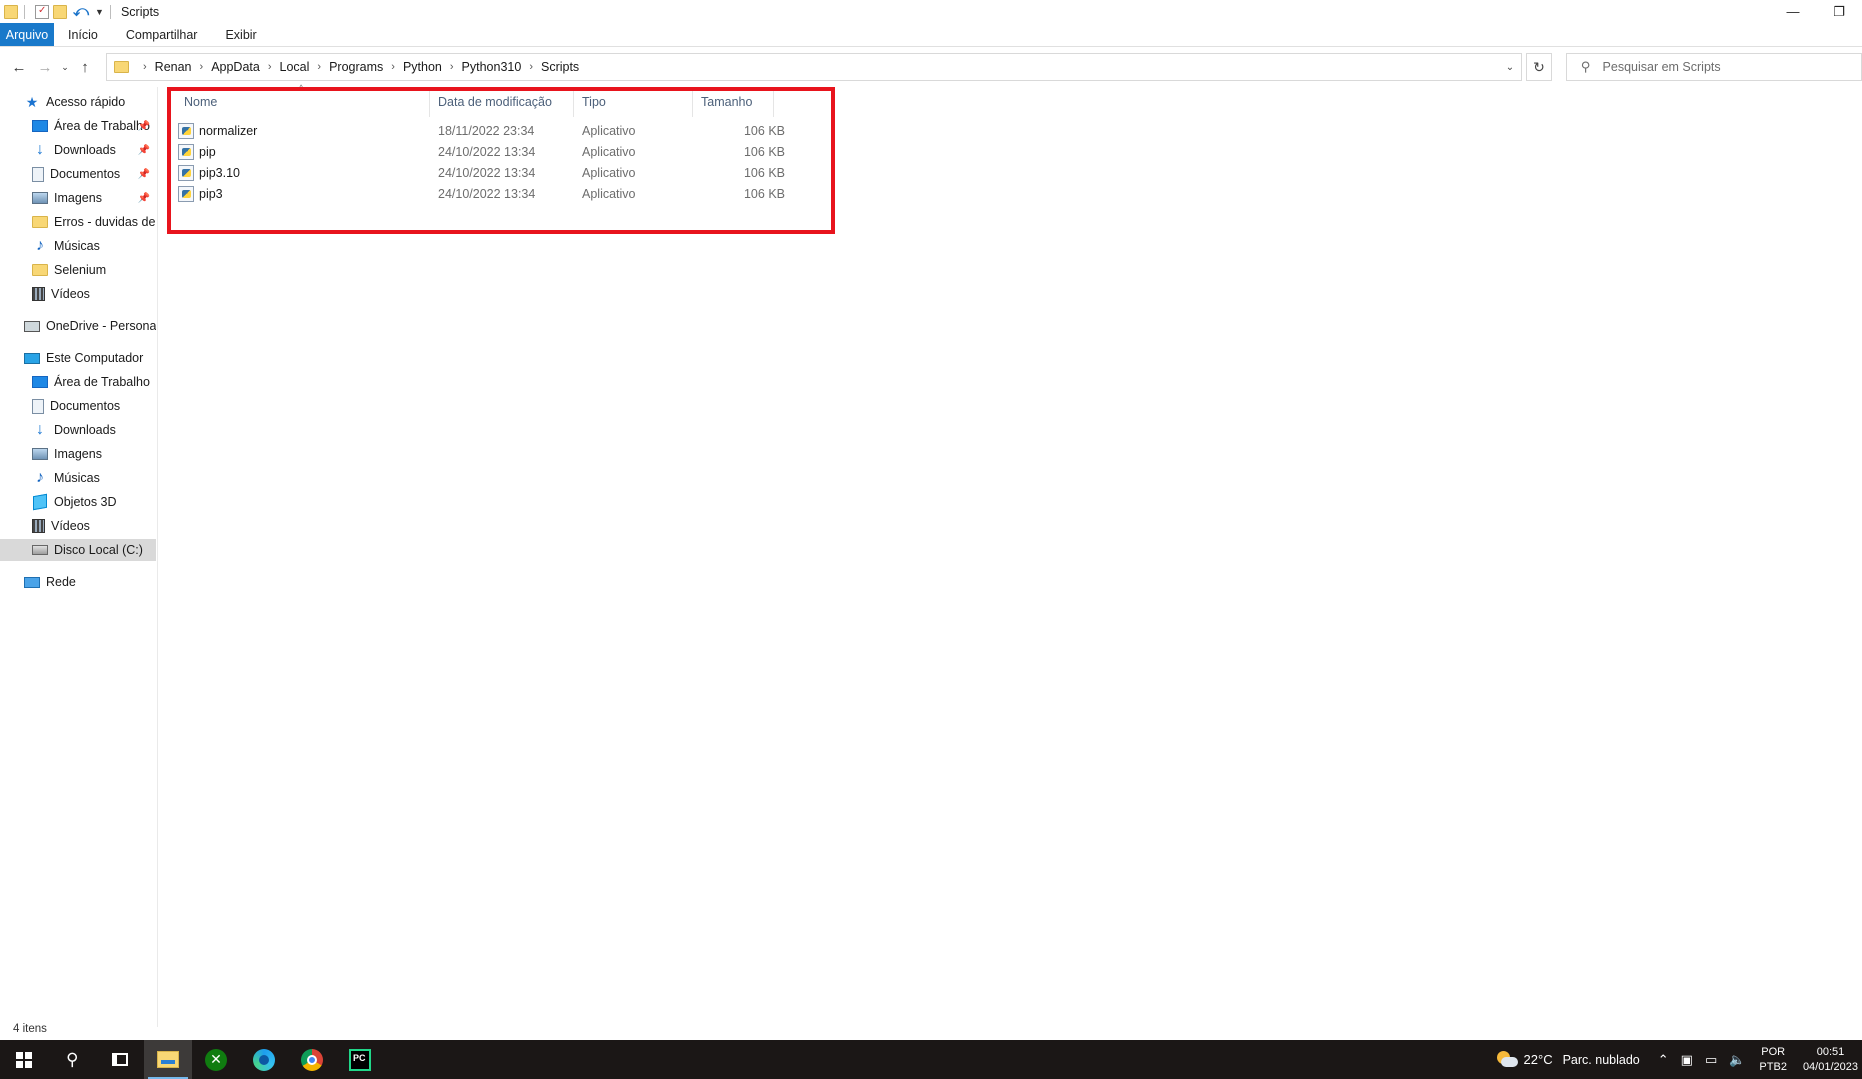  I want to click on back-button: ←, so click(19, 67).